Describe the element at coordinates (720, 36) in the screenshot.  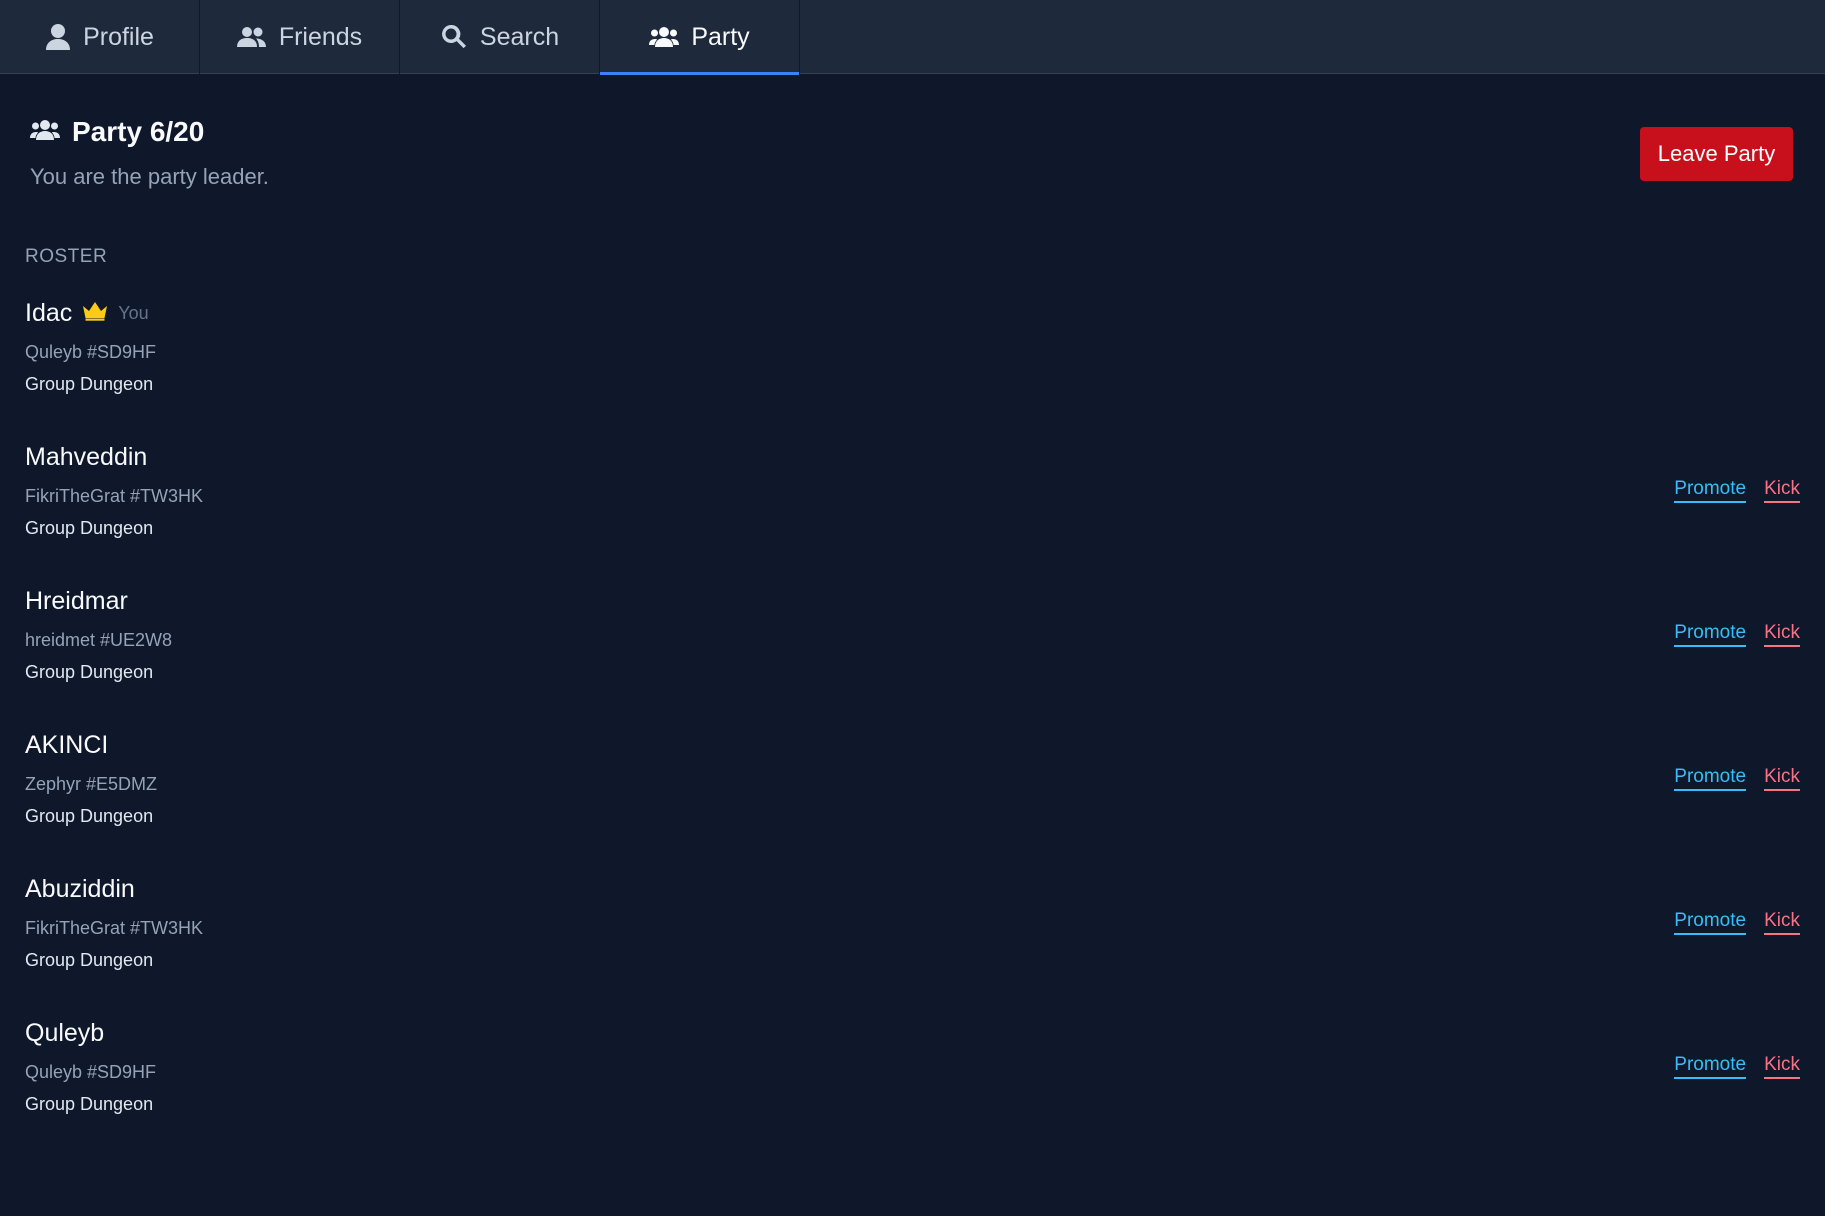
I see `tab-party-label: Party` at that location.